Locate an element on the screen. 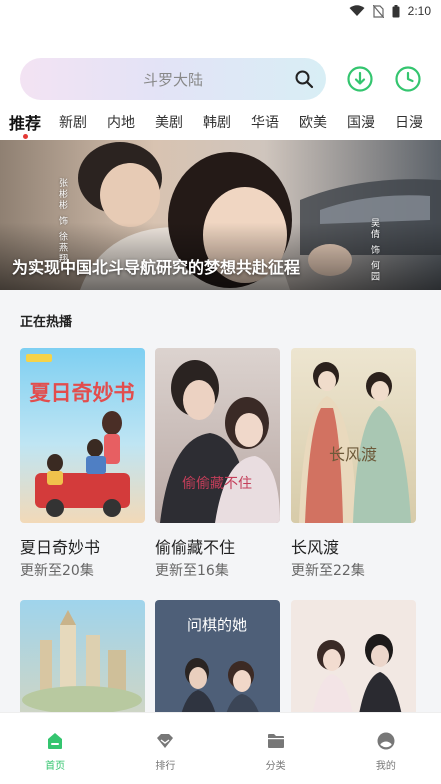 The image size is (441, 784). poster-image: 夏日奇妙书 is located at coordinates (82, 435).